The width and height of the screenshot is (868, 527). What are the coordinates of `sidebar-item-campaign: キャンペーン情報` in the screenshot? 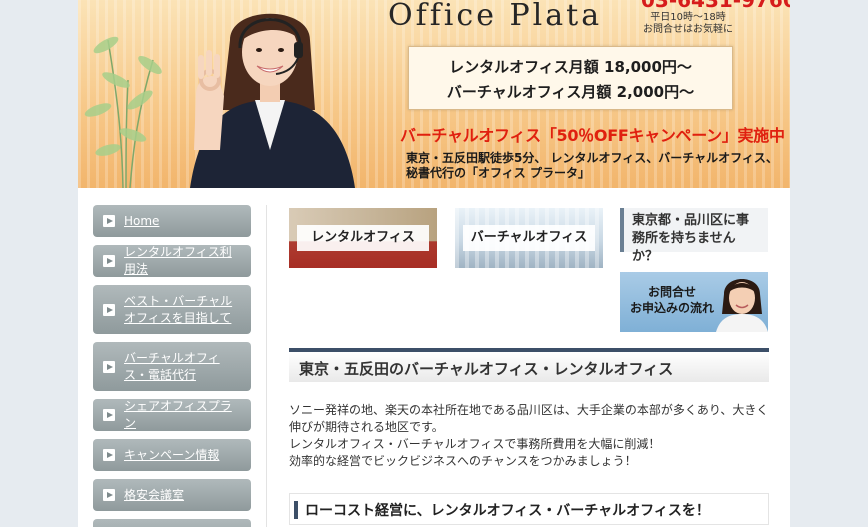 It's located at (172, 455).